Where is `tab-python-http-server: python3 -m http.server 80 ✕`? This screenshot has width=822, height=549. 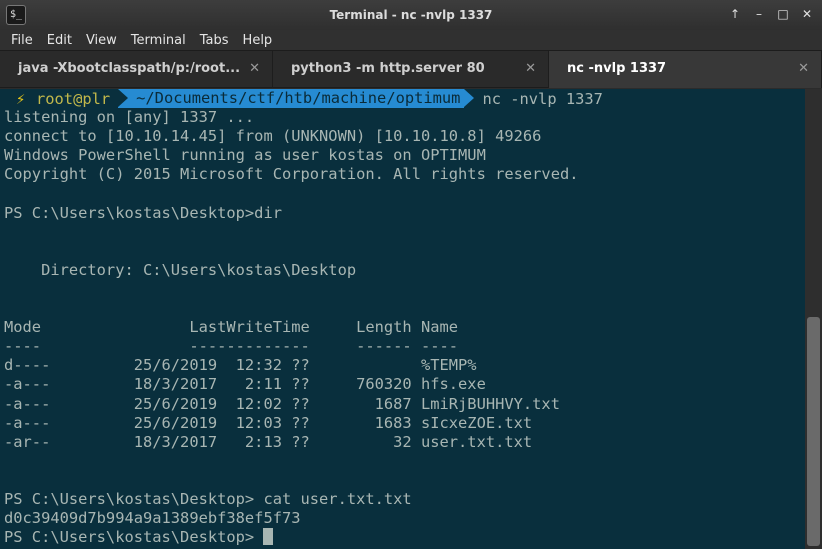 tab-python-http-server: python3 -m http.server 80 ✕ is located at coordinates (411, 69).